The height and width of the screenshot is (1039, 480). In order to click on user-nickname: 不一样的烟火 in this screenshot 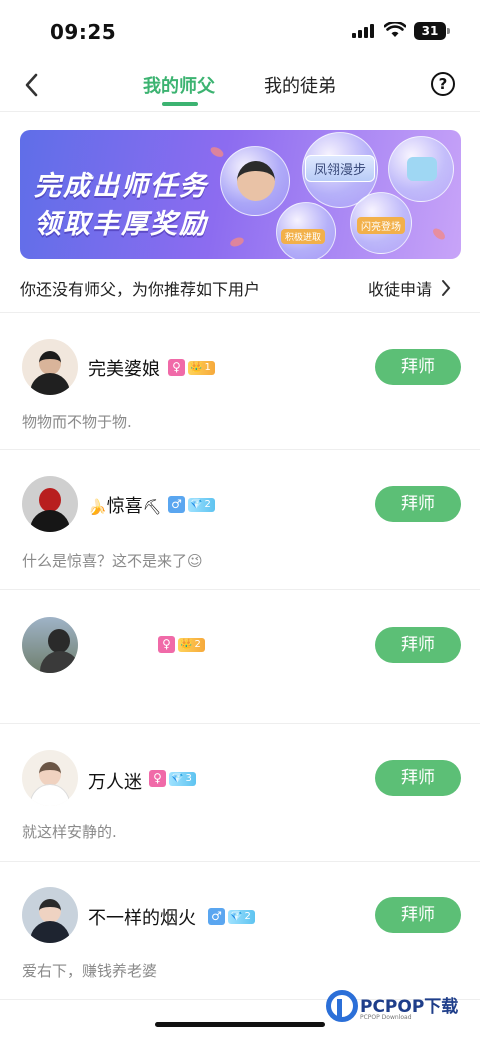, I will do `click(142, 918)`.